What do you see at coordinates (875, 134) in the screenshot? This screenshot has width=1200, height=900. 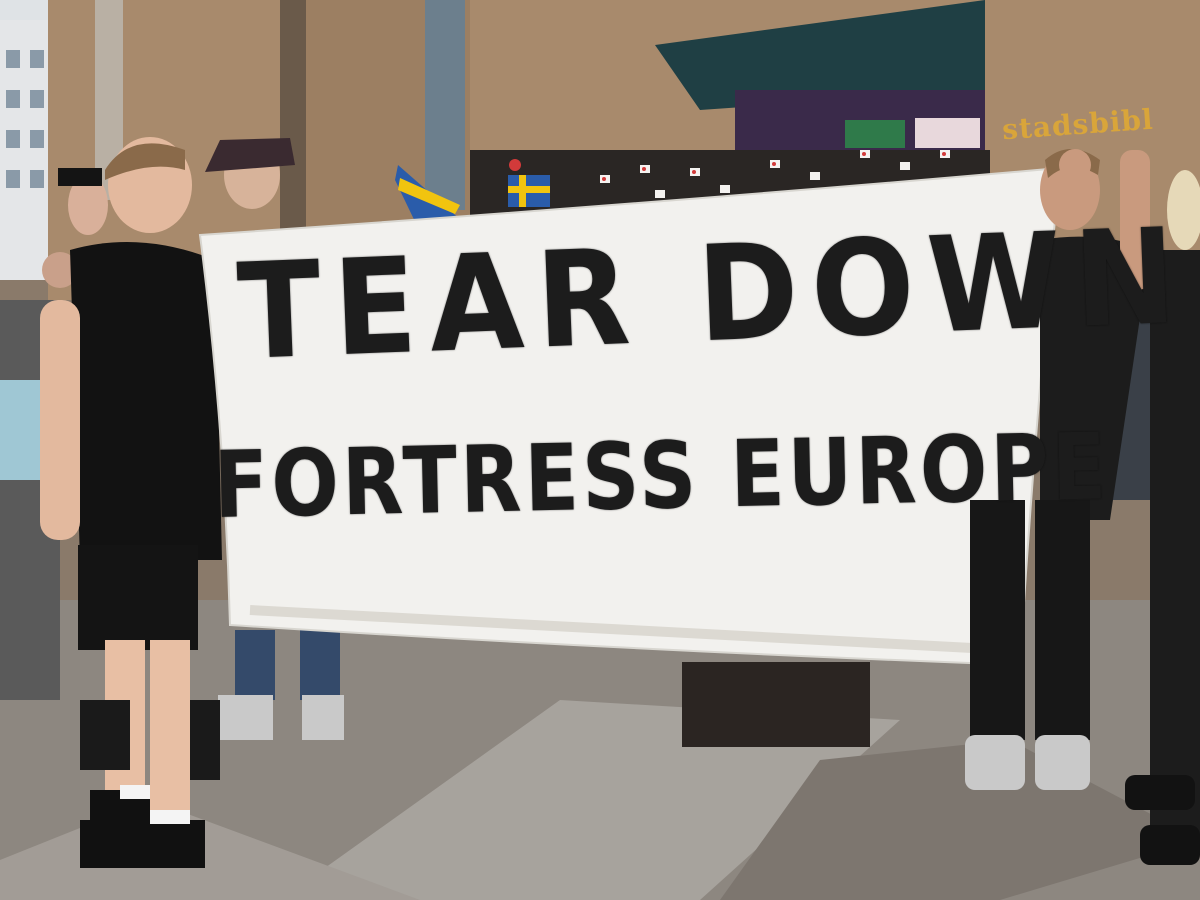 I see `green-sign` at bounding box center [875, 134].